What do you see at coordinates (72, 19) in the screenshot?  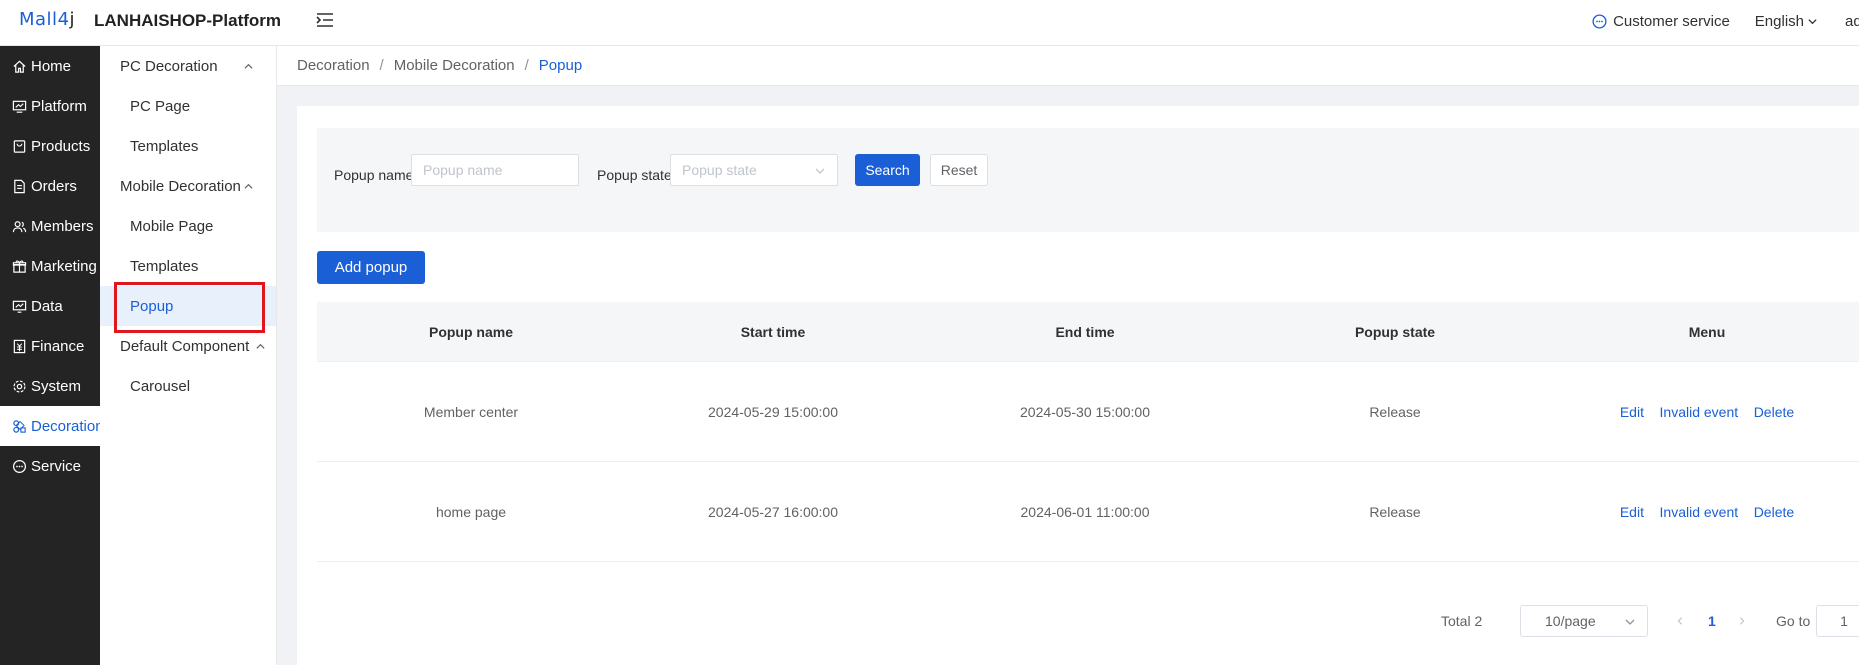 I see `logo-j: j` at bounding box center [72, 19].